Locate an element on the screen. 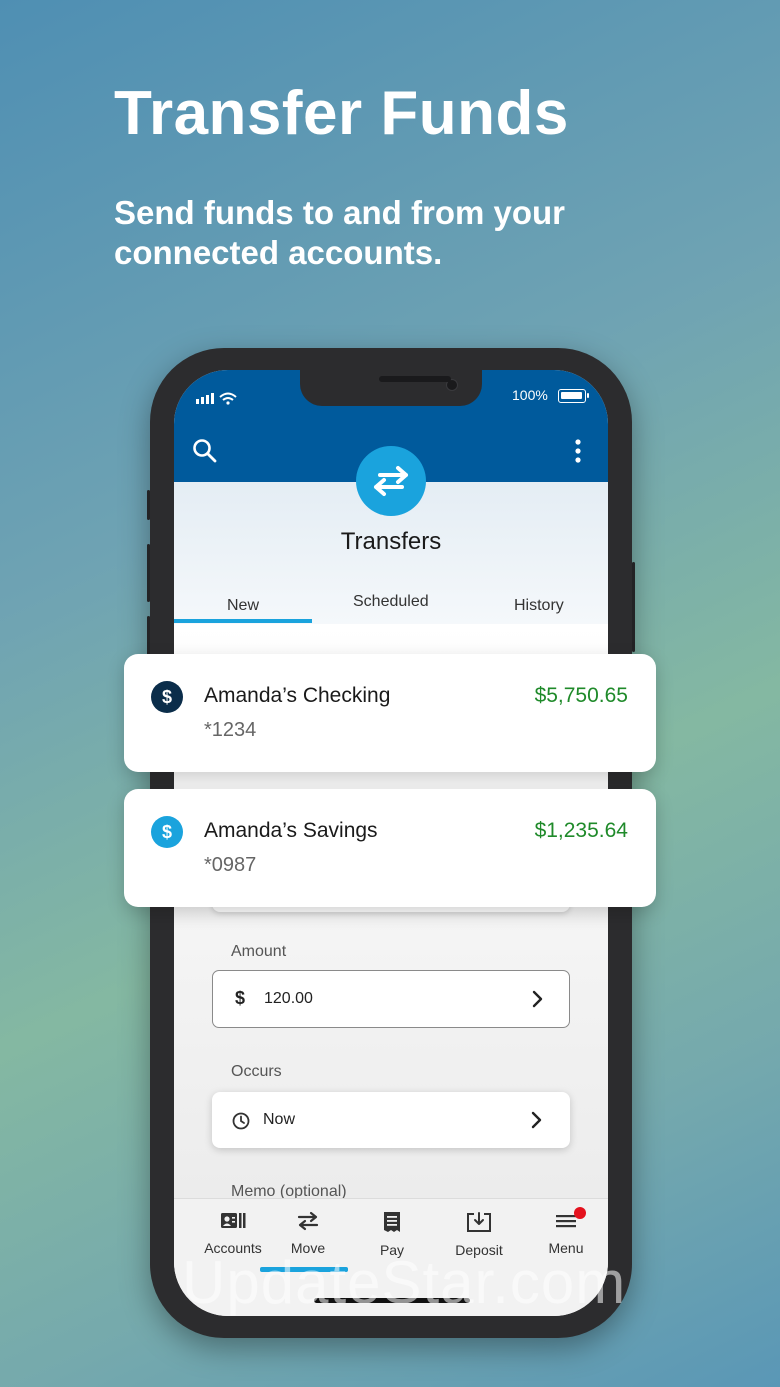  account-name: Amanda’s Savings is located at coordinates (291, 830).